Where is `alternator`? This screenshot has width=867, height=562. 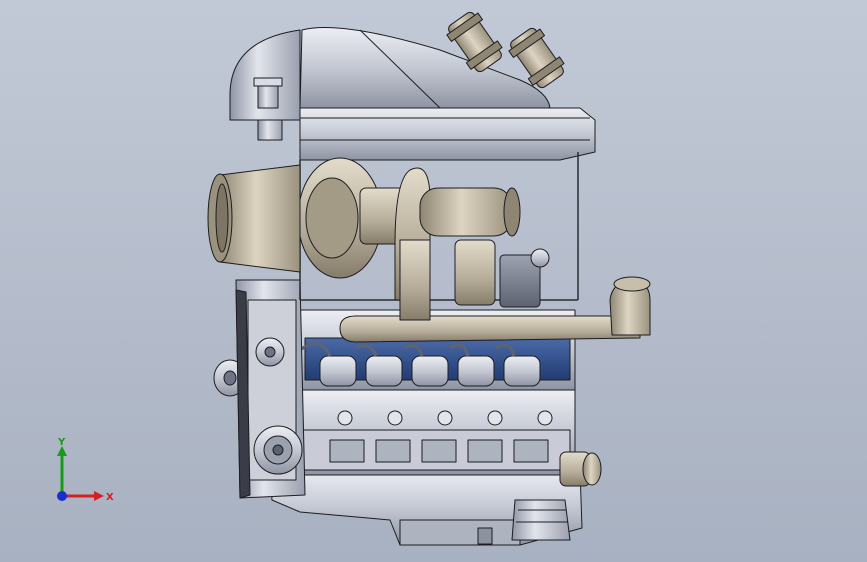
alternator is located at coordinates (278, 450).